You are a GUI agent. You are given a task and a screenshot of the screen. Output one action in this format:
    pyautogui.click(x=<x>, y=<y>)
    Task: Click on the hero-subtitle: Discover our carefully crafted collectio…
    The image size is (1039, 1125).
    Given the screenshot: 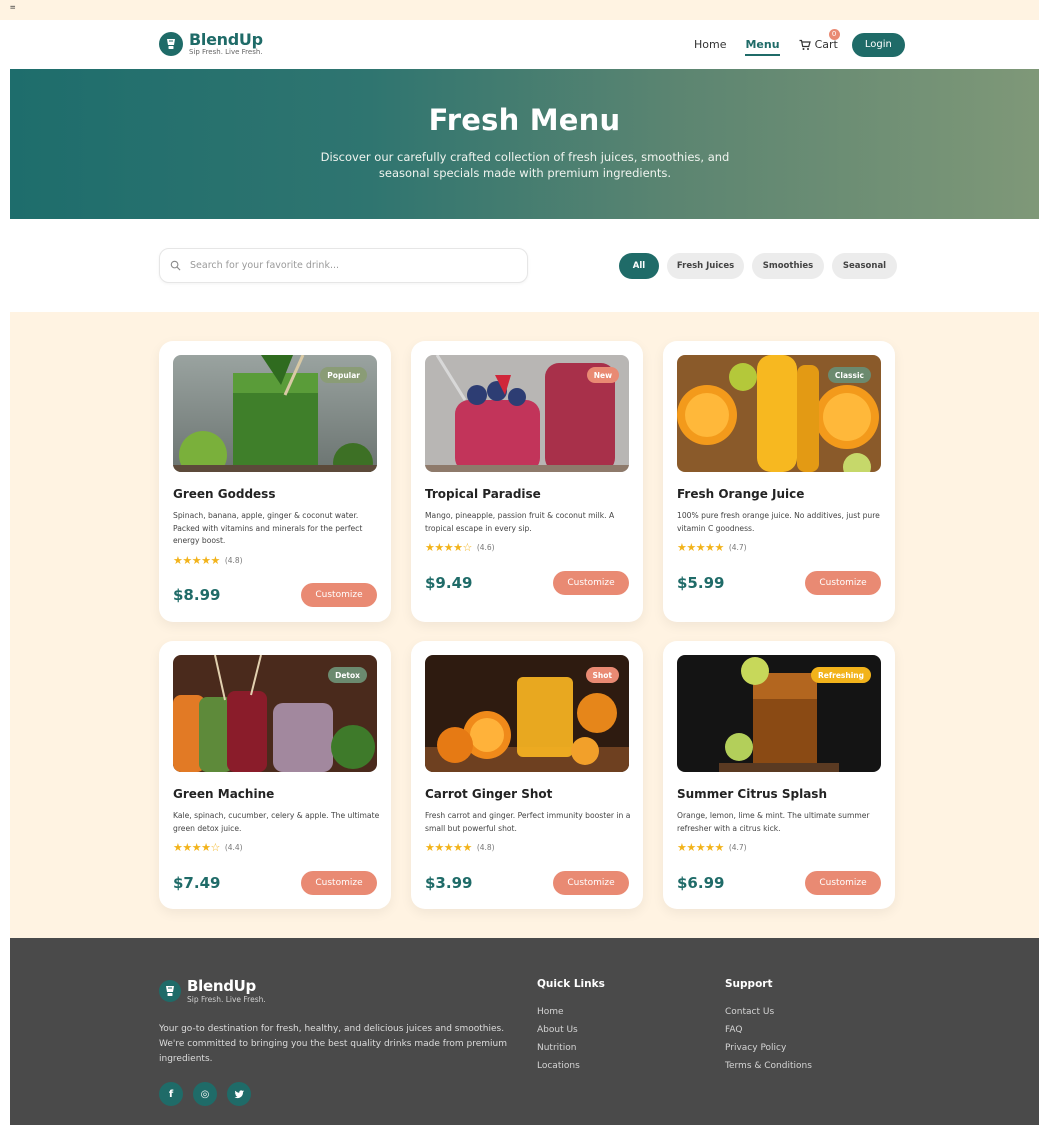 What is the action you would take?
    pyautogui.click(x=525, y=165)
    